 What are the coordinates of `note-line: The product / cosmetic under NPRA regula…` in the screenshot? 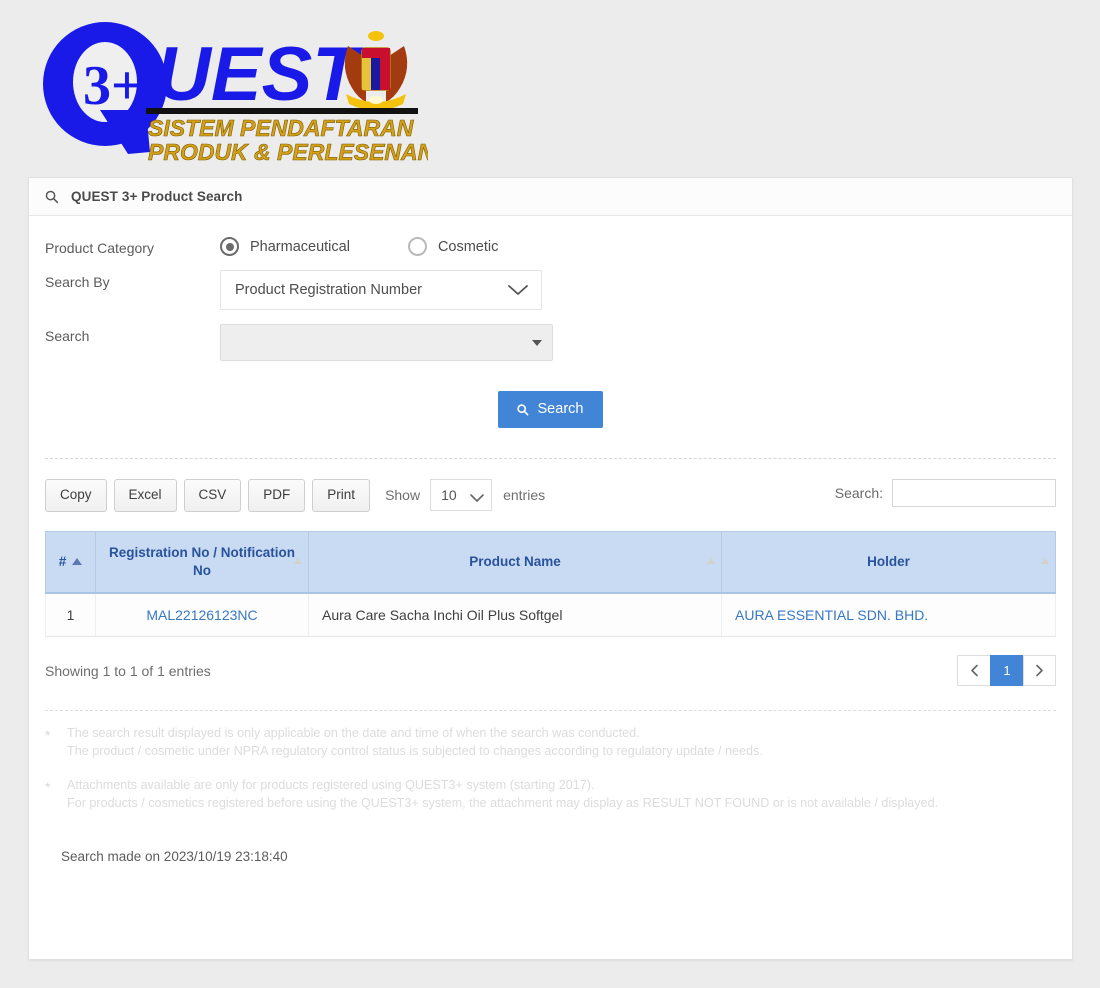 It's located at (415, 751).